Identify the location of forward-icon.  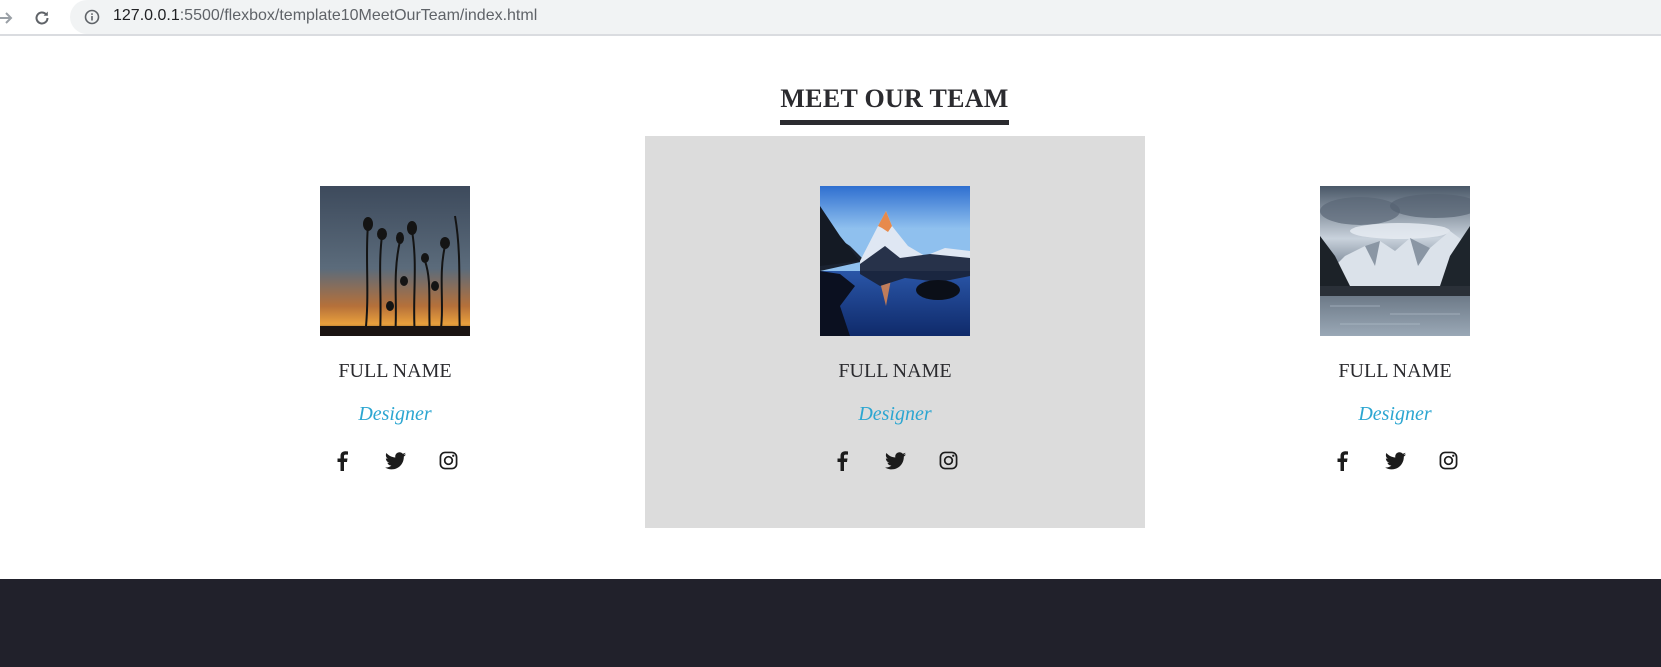
(6, 18).